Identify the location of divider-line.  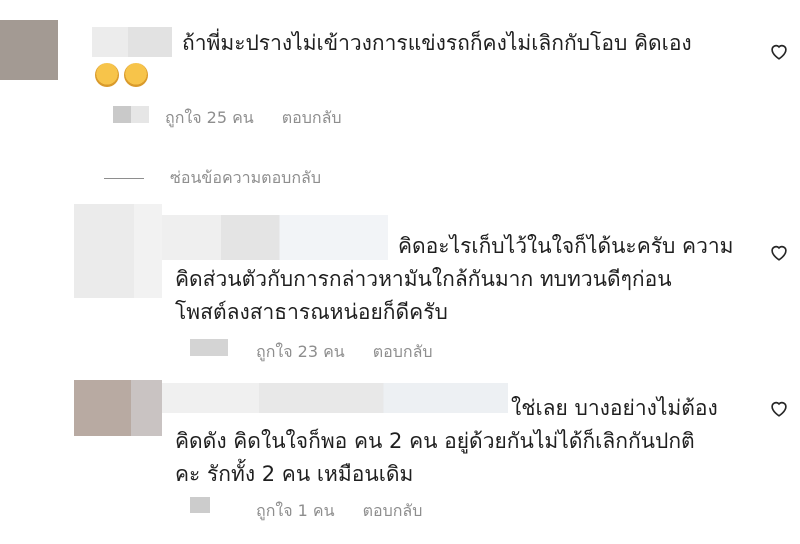
(124, 178).